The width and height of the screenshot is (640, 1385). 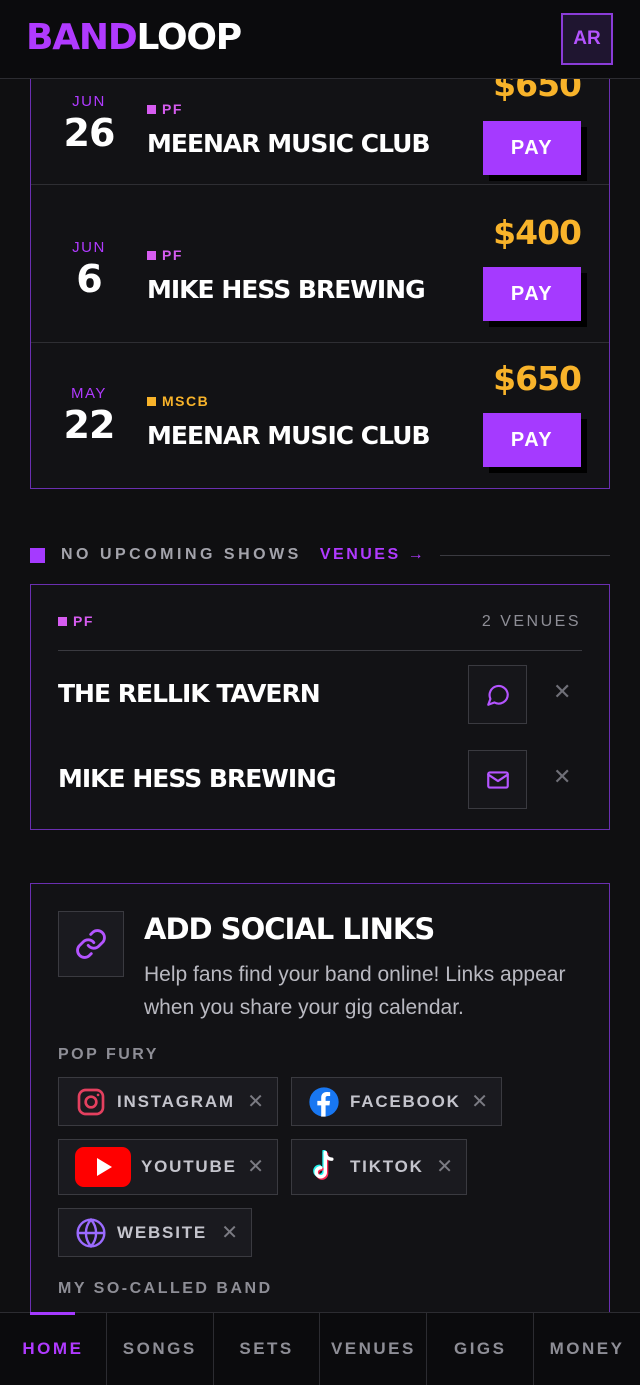 What do you see at coordinates (537, 378) in the screenshot?
I see `gig-amount: $650` at bounding box center [537, 378].